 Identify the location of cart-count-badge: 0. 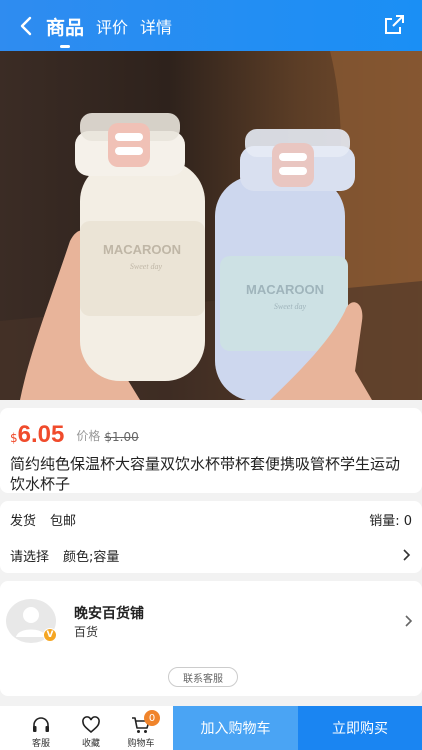
(152, 718).